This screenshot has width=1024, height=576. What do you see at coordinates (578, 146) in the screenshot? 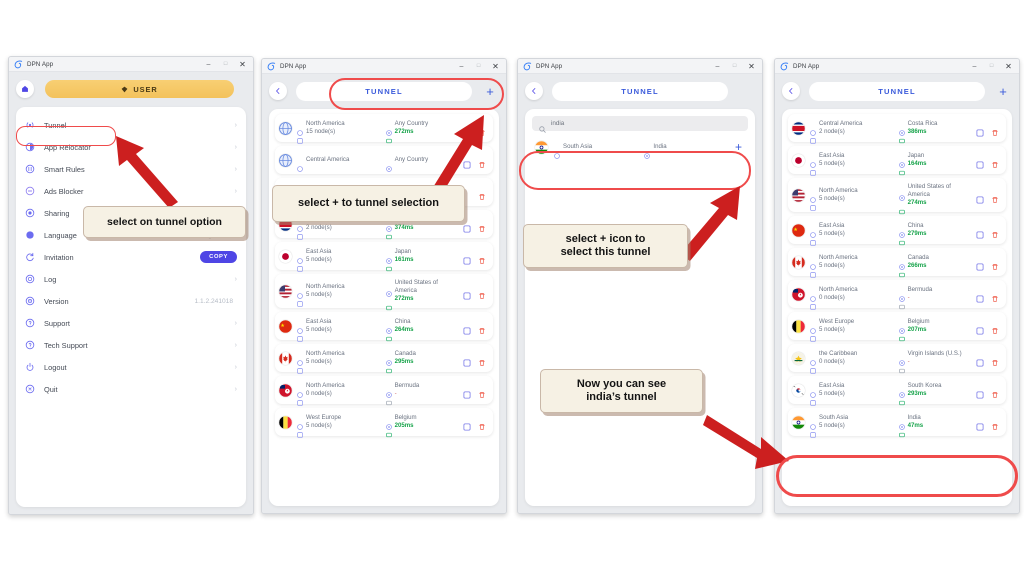
I see `region-label: South Asia` at bounding box center [578, 146].